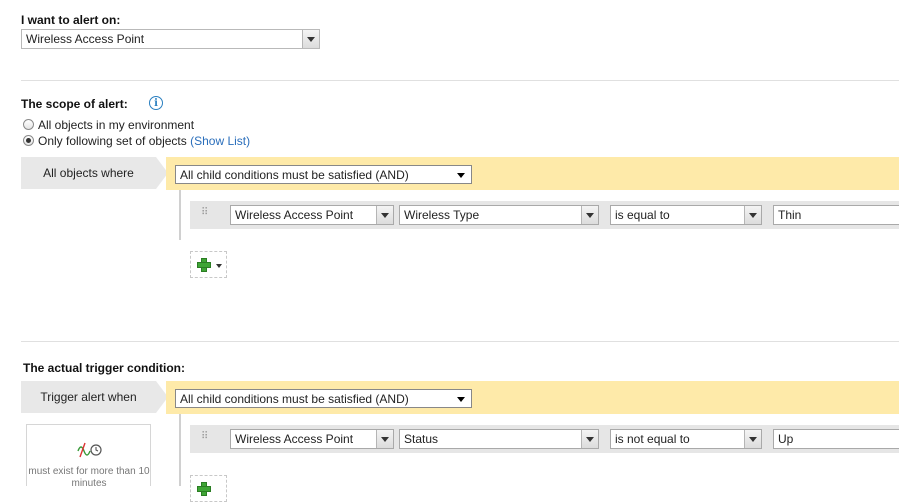 Image resolution: width=899 pixels, height=502 pixels. I want to click on trigger-operator-value: is not equal to, so click(652, 439).